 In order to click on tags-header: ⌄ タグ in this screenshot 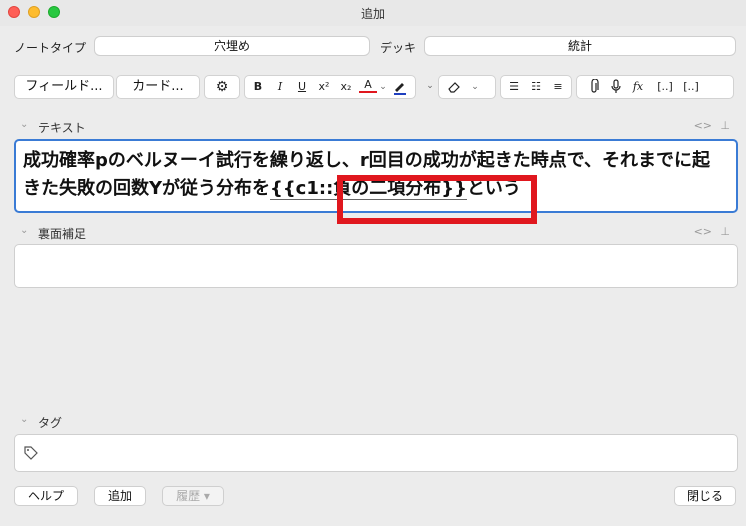, I will do `click(374, 422)`.